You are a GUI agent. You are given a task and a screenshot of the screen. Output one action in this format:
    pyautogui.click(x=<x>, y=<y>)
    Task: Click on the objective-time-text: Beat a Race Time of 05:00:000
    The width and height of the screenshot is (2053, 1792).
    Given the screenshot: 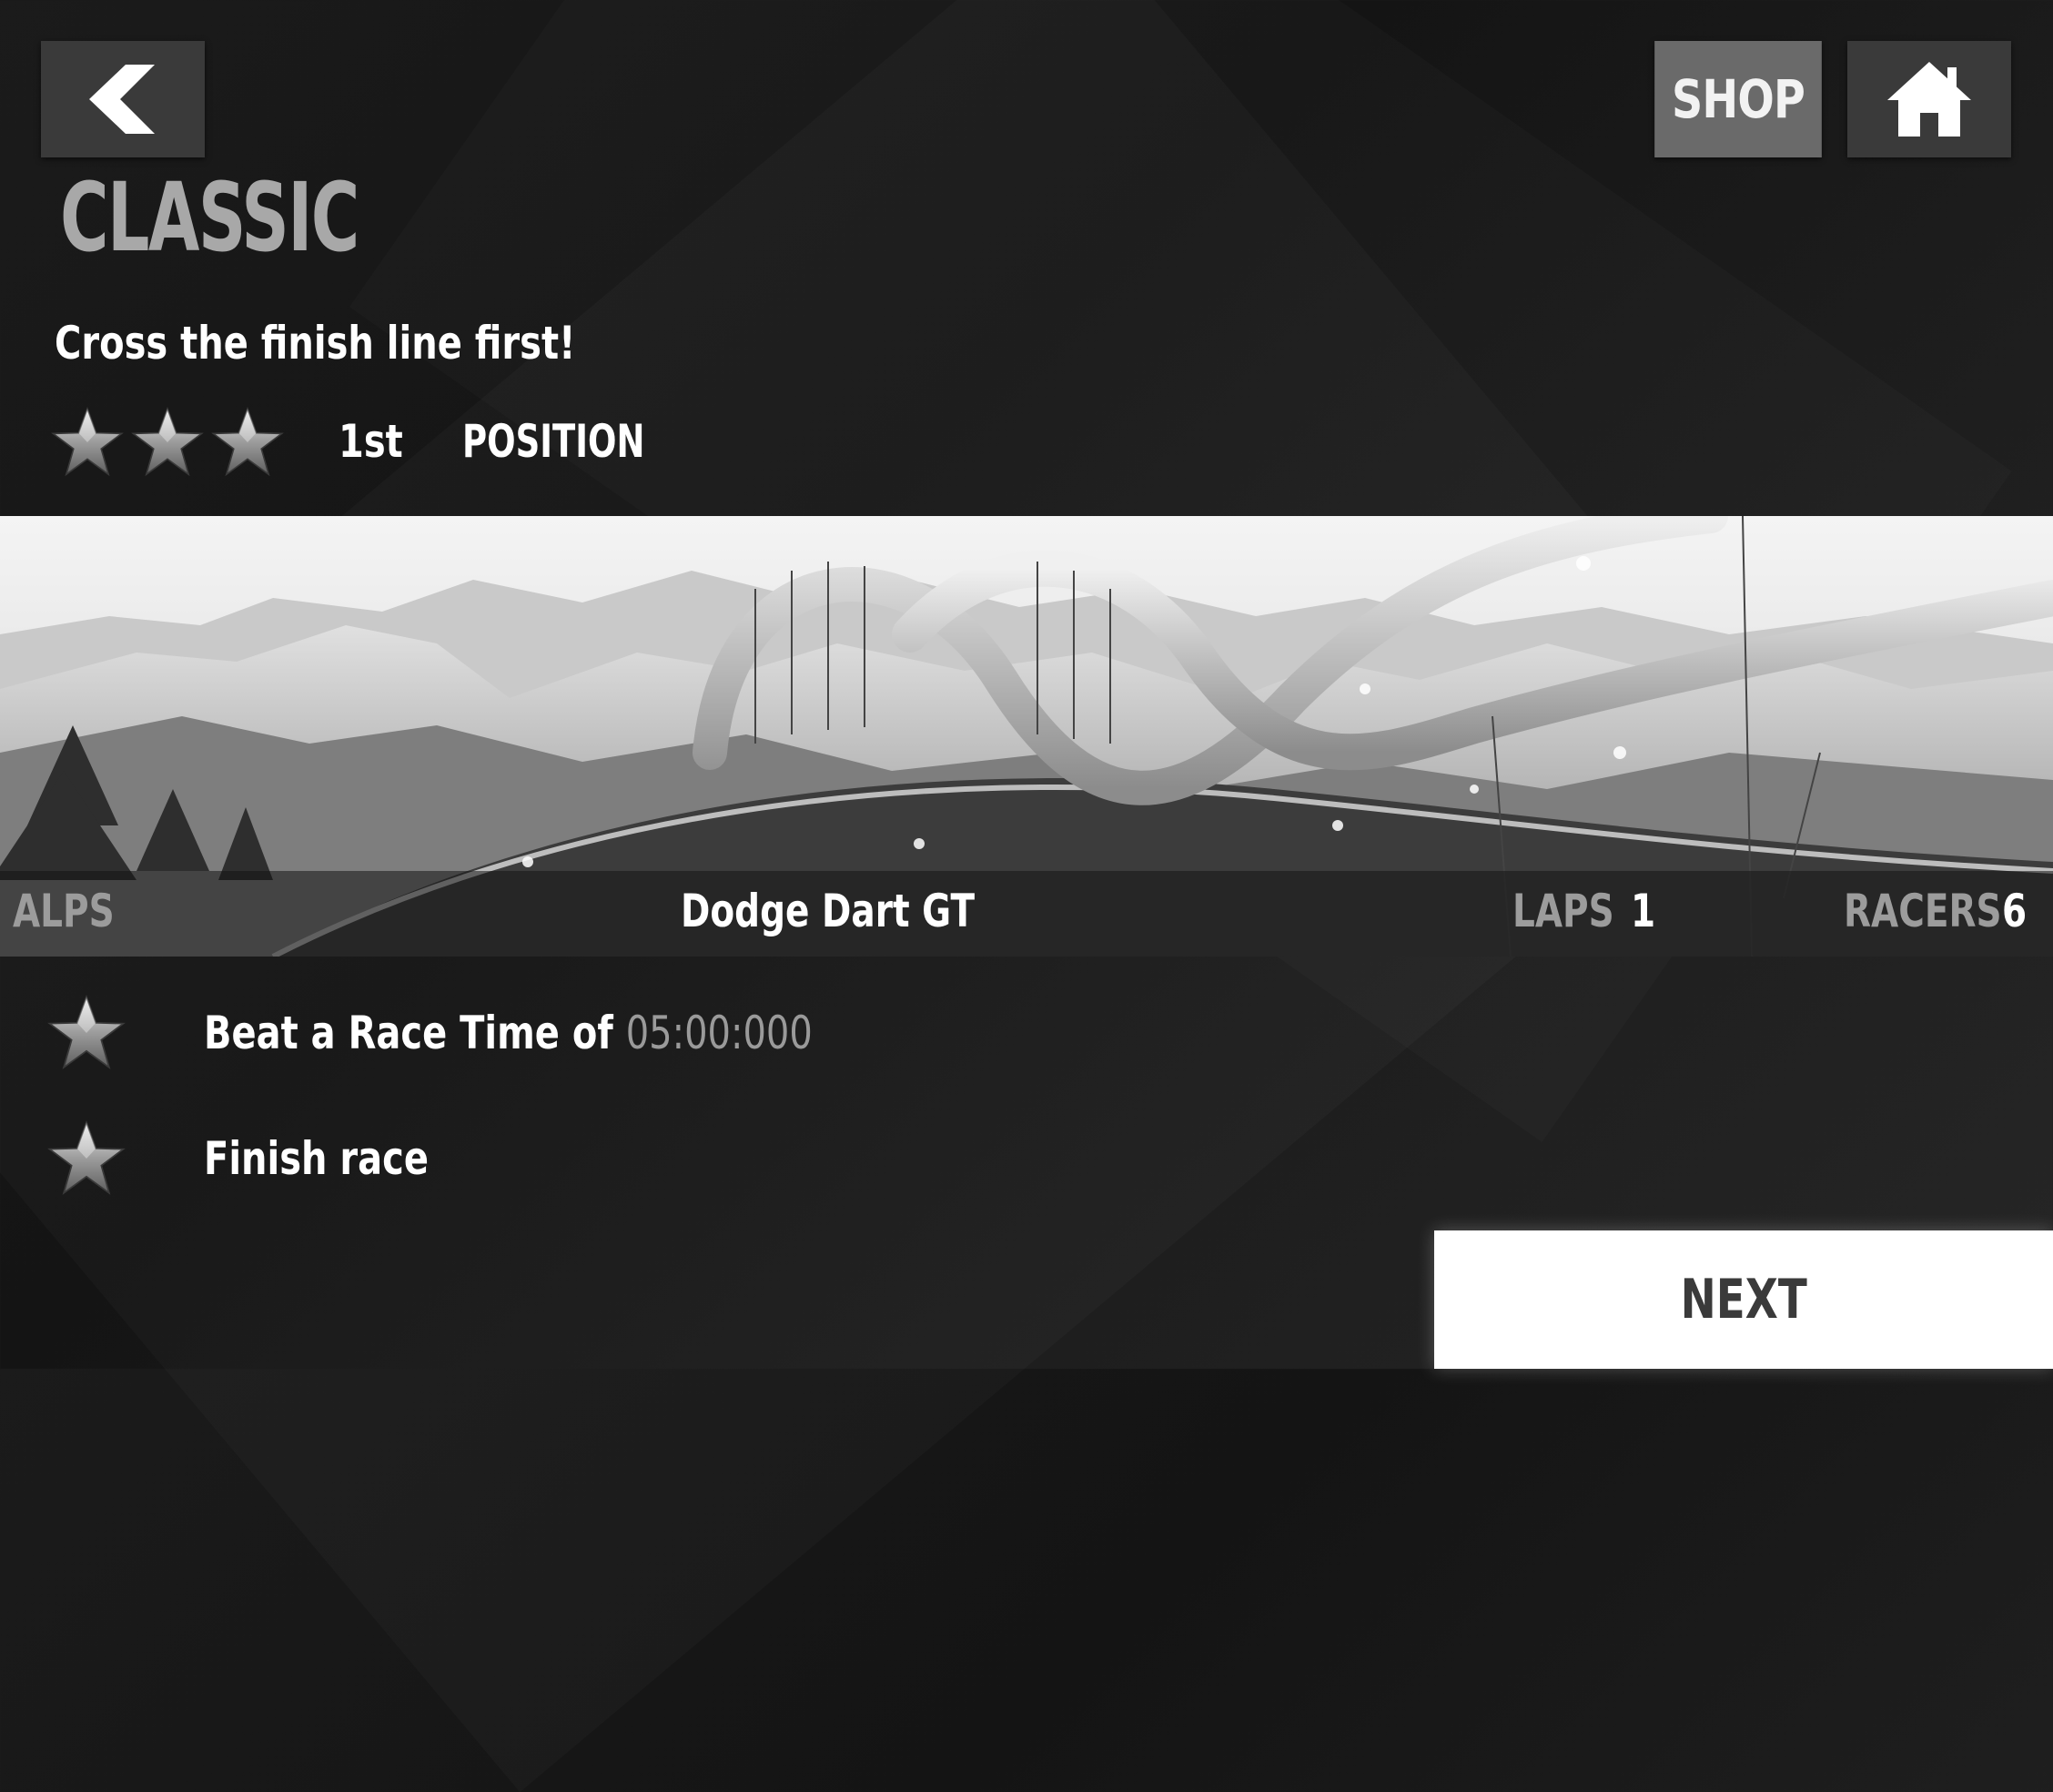 What is the action you would take?
    pyautogui.click(x=508, y=1033)
    